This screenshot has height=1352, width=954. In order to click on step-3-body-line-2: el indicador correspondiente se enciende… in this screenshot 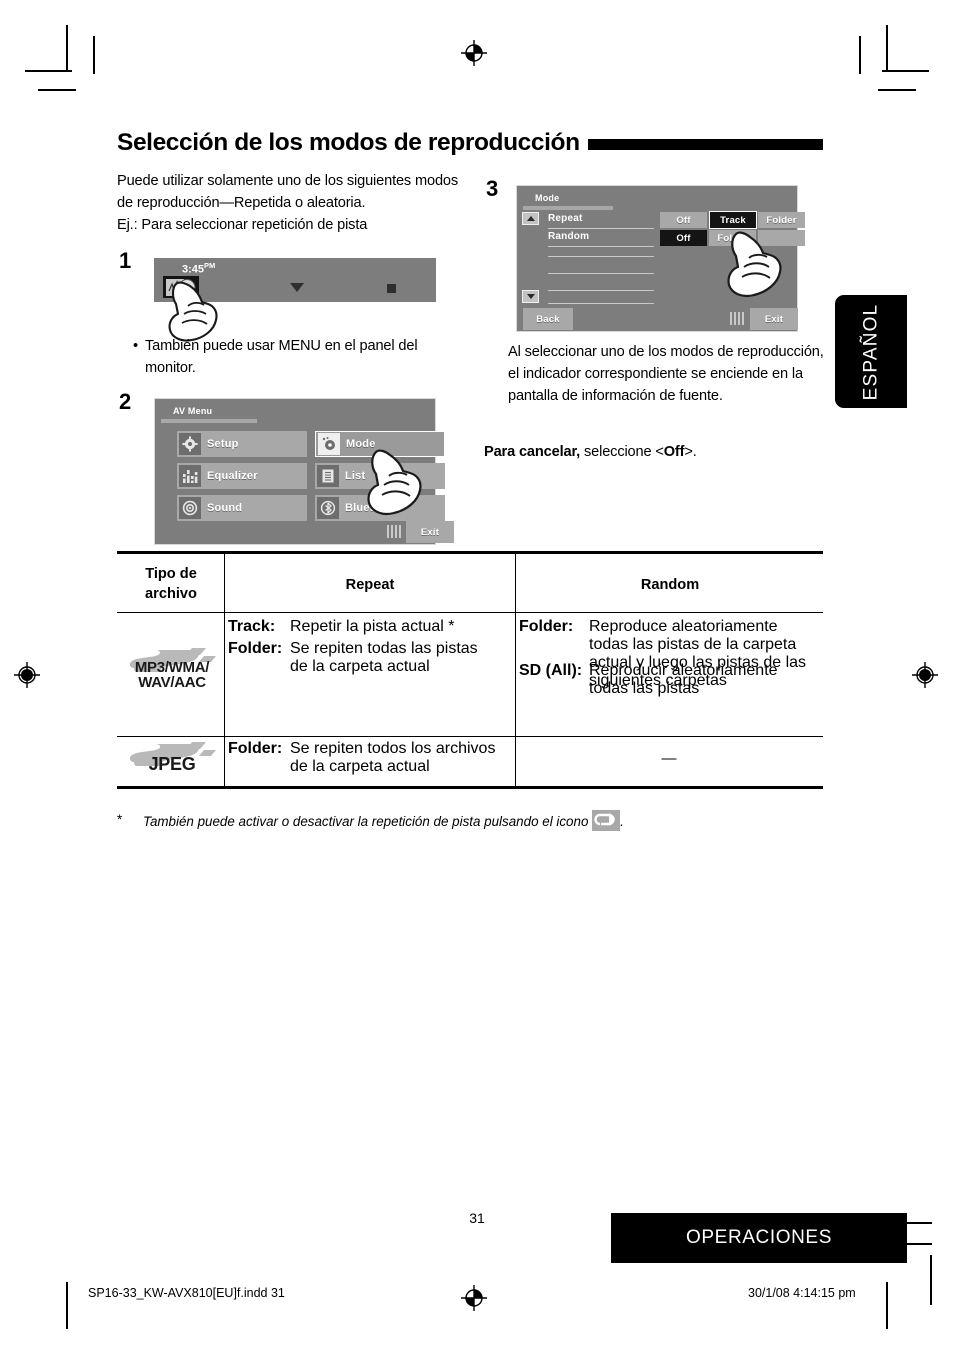, I will do `click(655, 374)`.